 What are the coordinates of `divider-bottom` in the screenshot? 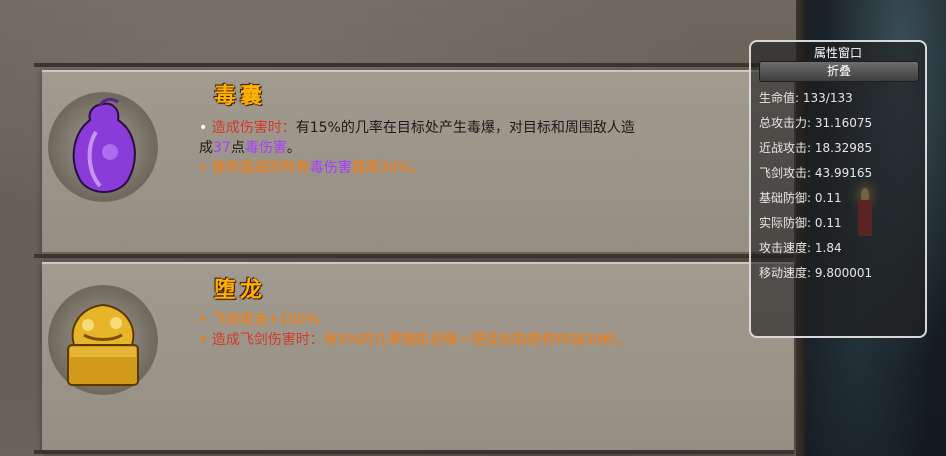 It's located at (414, 452).